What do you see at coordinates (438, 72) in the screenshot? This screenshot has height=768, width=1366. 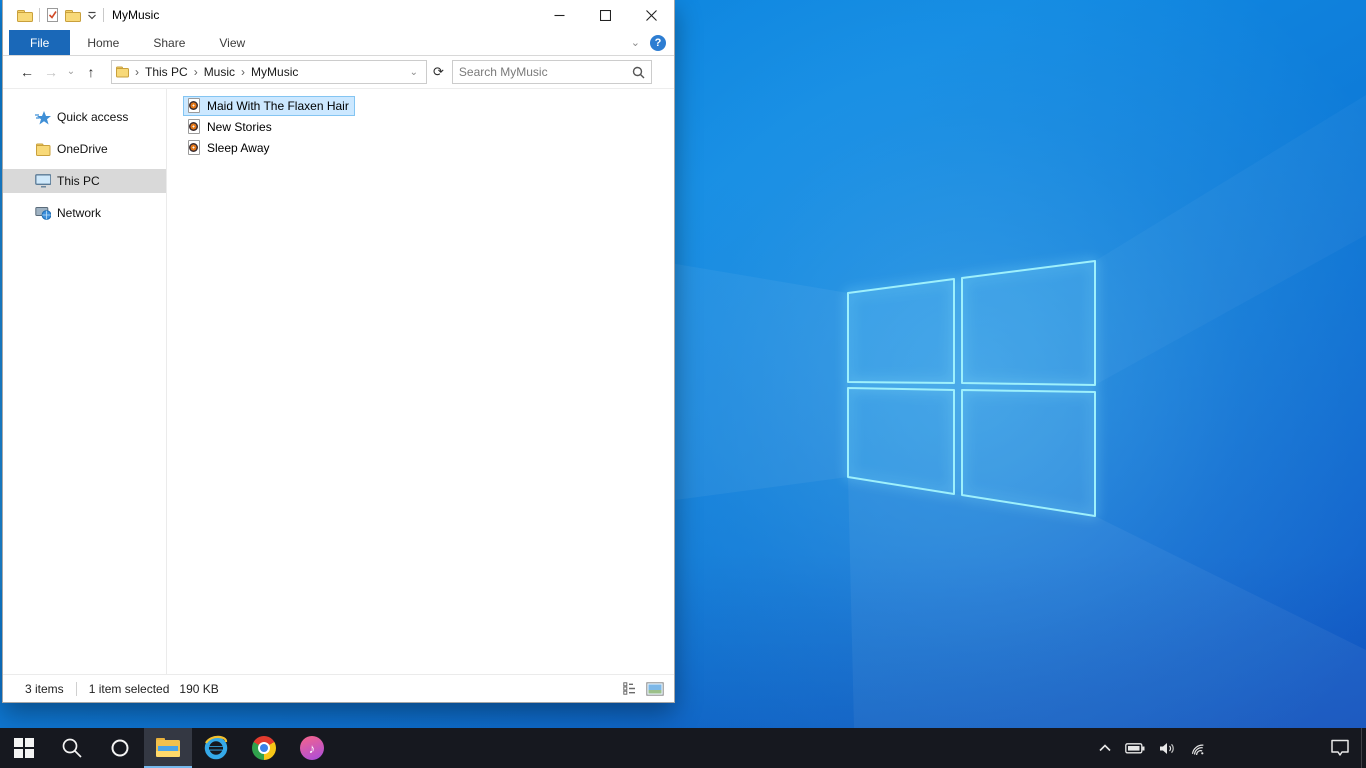 I see `refresh-button: ⟳` at bounding box center [438, 72].